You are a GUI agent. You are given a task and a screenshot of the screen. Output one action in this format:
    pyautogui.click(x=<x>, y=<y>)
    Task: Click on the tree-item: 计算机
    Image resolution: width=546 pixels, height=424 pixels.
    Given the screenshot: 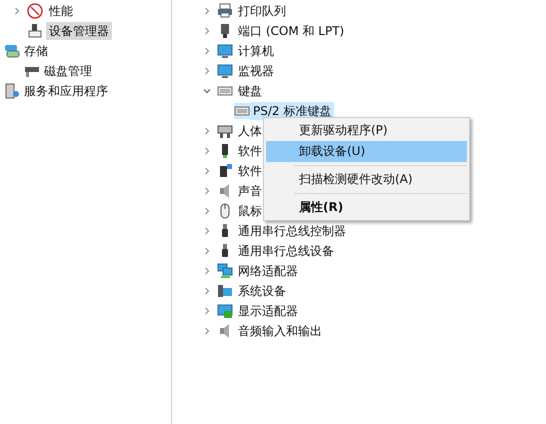 What is the action you would take?
    pyautogui.click(x=256, y=51)
    